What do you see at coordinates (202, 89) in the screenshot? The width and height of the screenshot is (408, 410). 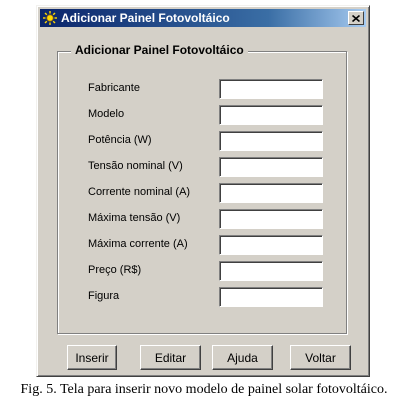 I see `field-row-fabricante: Fabricante` at bounding box center [202, 89].